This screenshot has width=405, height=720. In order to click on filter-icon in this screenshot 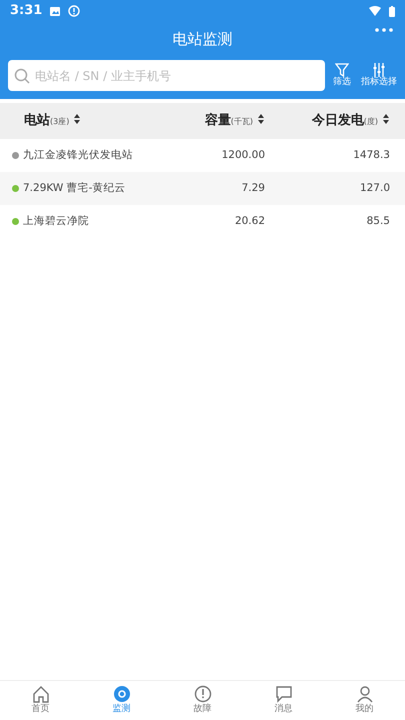, I will do `click(342, 70)`.